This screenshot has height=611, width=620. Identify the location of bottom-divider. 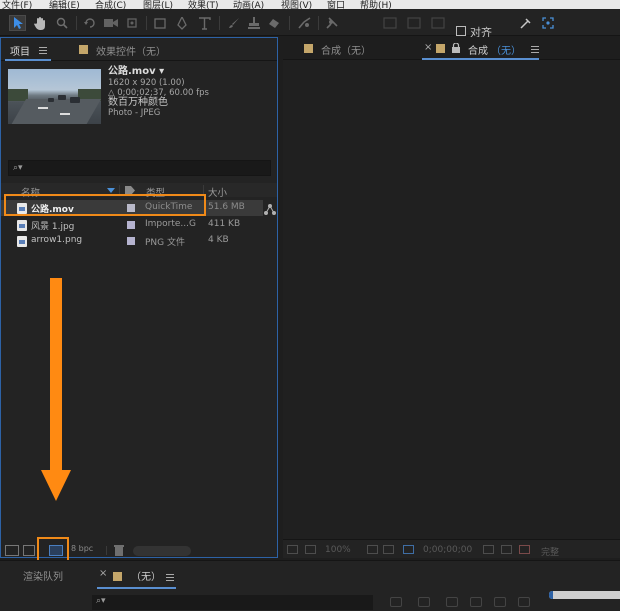
(106, 550).